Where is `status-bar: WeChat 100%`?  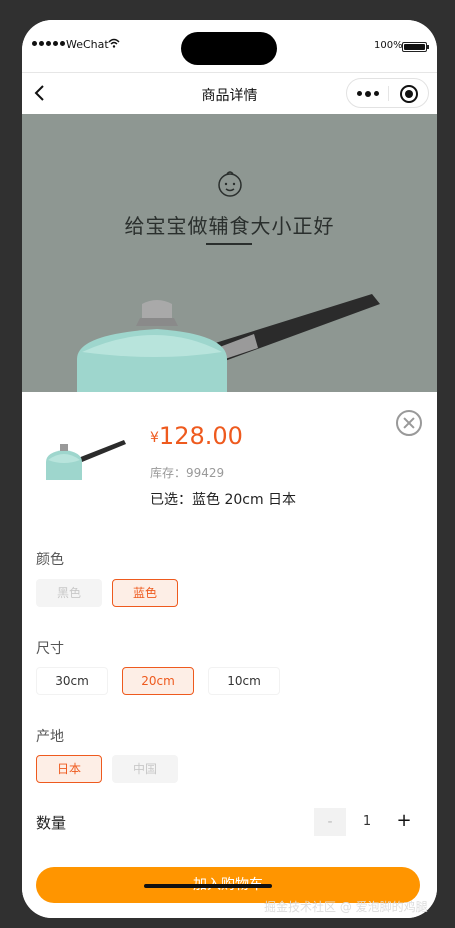 status-bar: WeChat 100% is located at coordinates (229, 46).